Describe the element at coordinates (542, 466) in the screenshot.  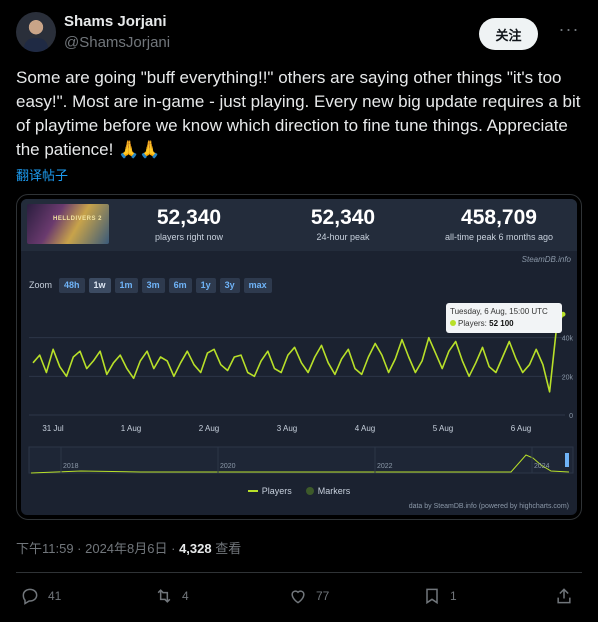
I see `navigator-tick-label: 2024` at that location.